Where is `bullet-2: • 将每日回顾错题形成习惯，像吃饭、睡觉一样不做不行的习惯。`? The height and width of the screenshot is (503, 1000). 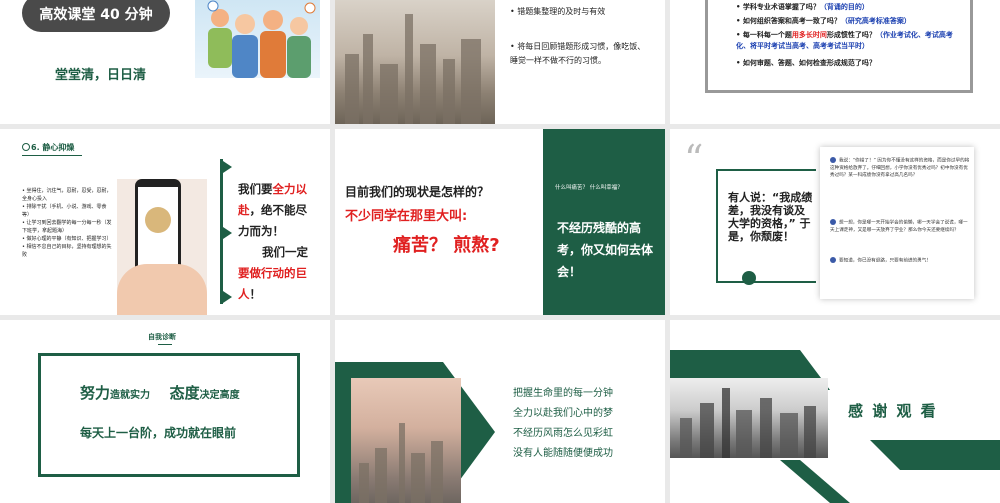
bullet-2: • 将每日回顾错题形成习惯，像吃饭、睡觉一样不做不行的习惯。 is located at coordinates (578, 53).